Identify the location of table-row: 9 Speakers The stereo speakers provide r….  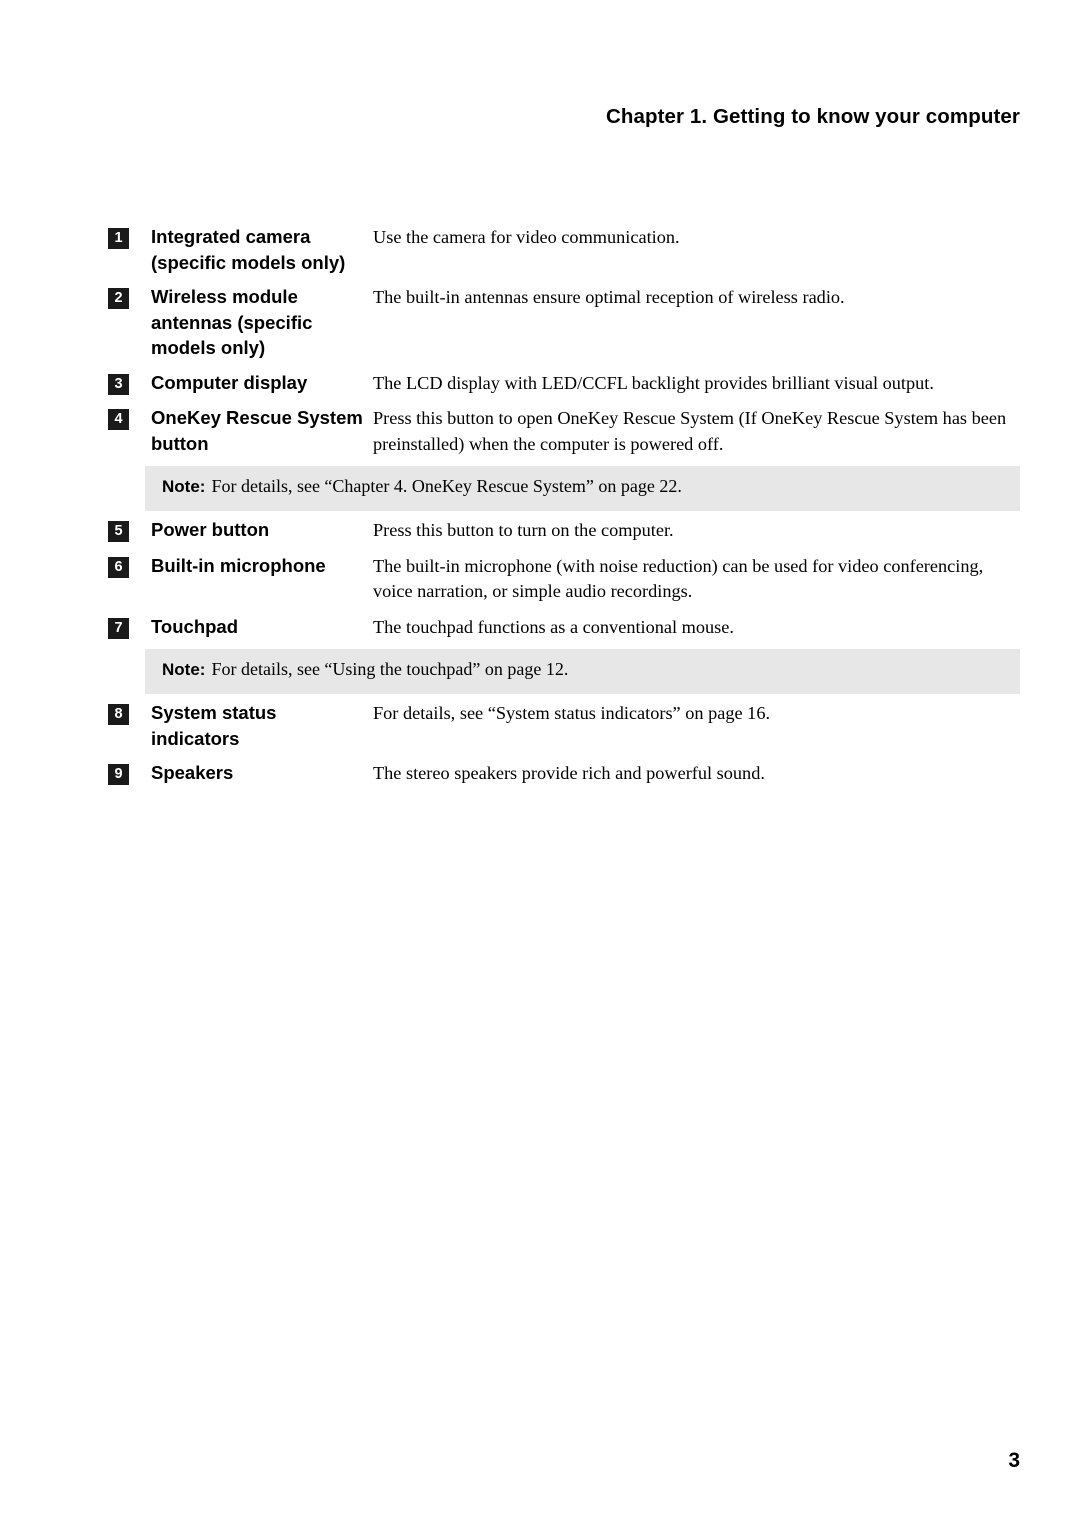
(564, 773).